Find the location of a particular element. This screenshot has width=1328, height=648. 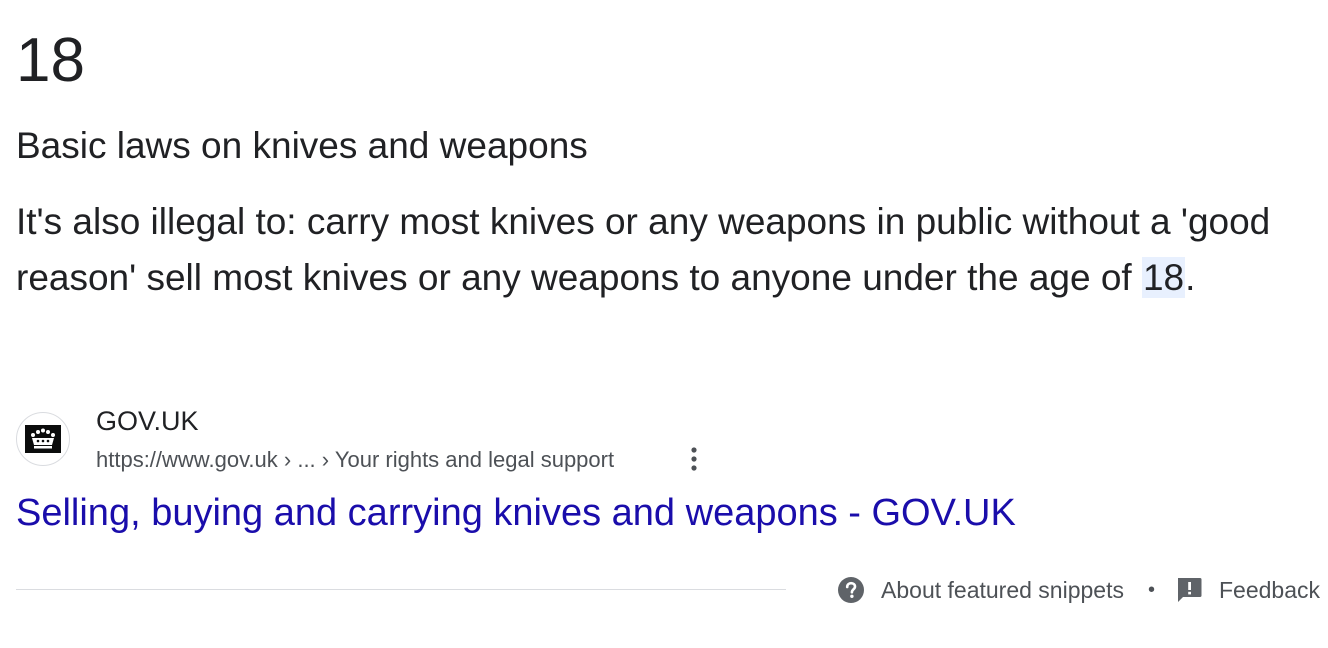

more-options-button is located at coordinates (694, 461).